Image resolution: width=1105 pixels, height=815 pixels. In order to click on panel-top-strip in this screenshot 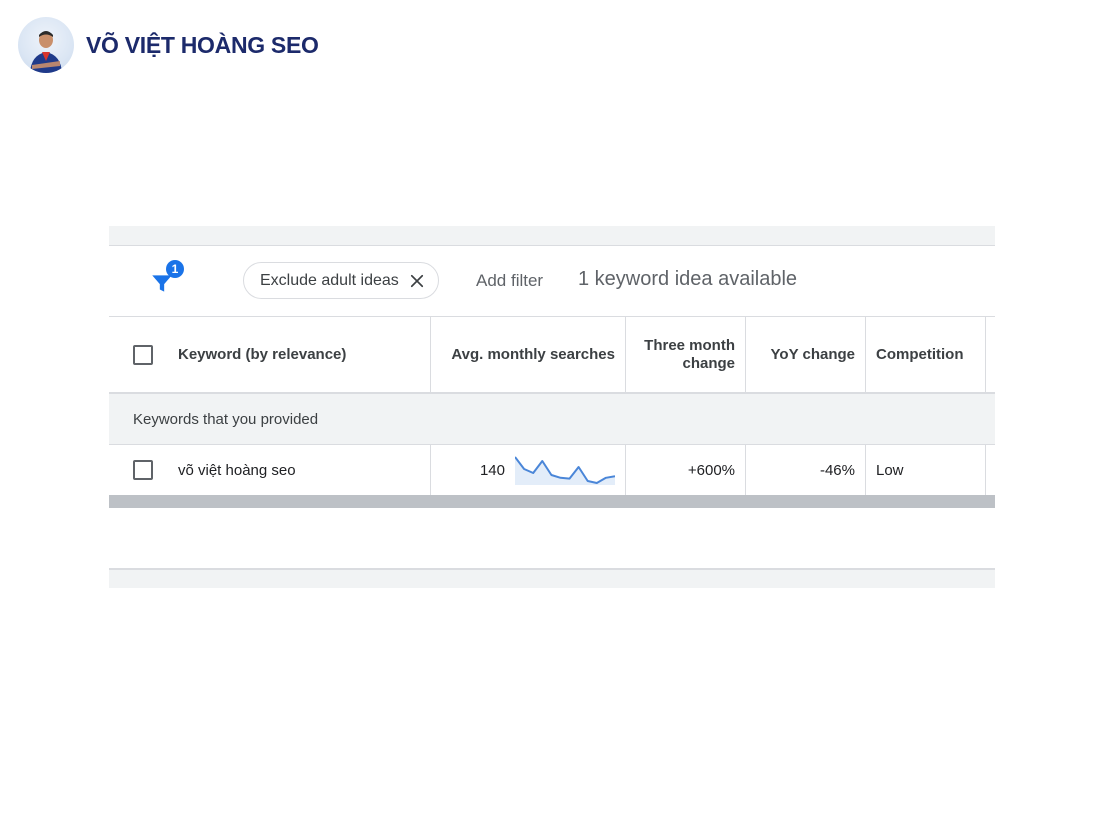, I will do `click(552, 236)`.